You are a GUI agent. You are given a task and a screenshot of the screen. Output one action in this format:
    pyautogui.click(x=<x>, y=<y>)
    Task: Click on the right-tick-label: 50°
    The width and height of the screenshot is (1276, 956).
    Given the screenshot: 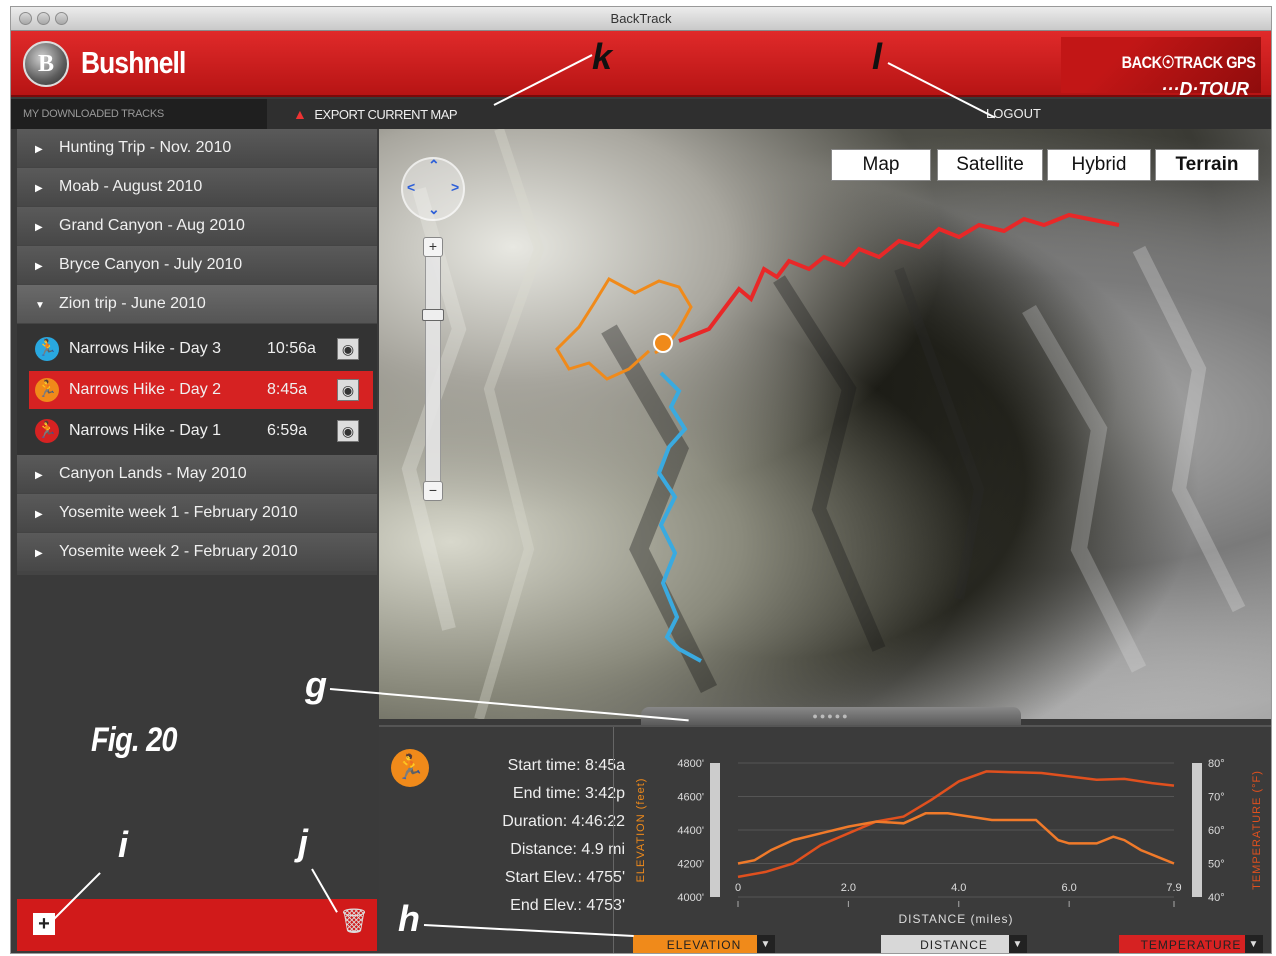 What is the action you would take?
    pyautogui.click(x=1216, y=865)
    